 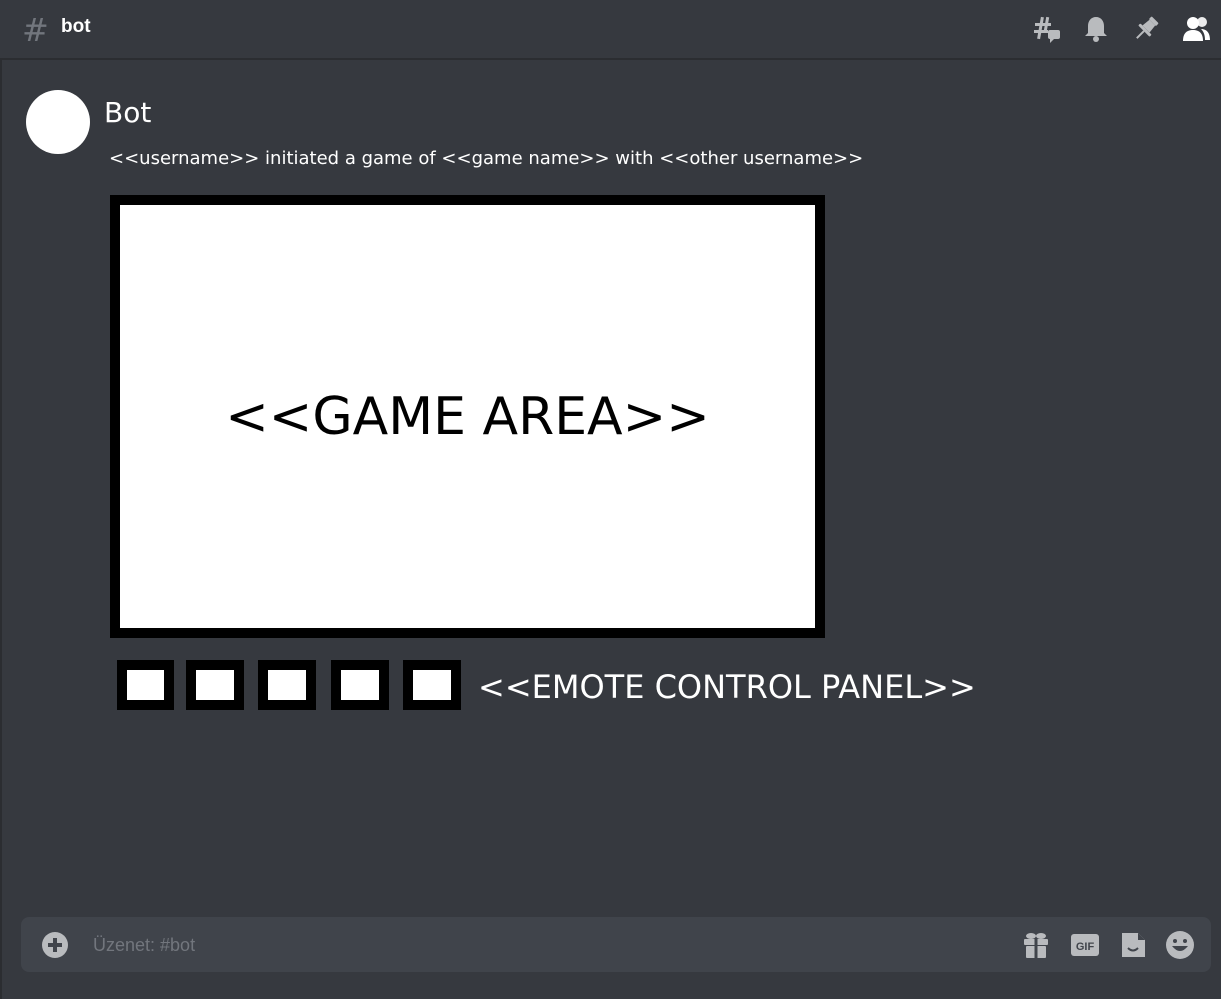 I want to click on pin-icon, so click(x=1146, y=29).